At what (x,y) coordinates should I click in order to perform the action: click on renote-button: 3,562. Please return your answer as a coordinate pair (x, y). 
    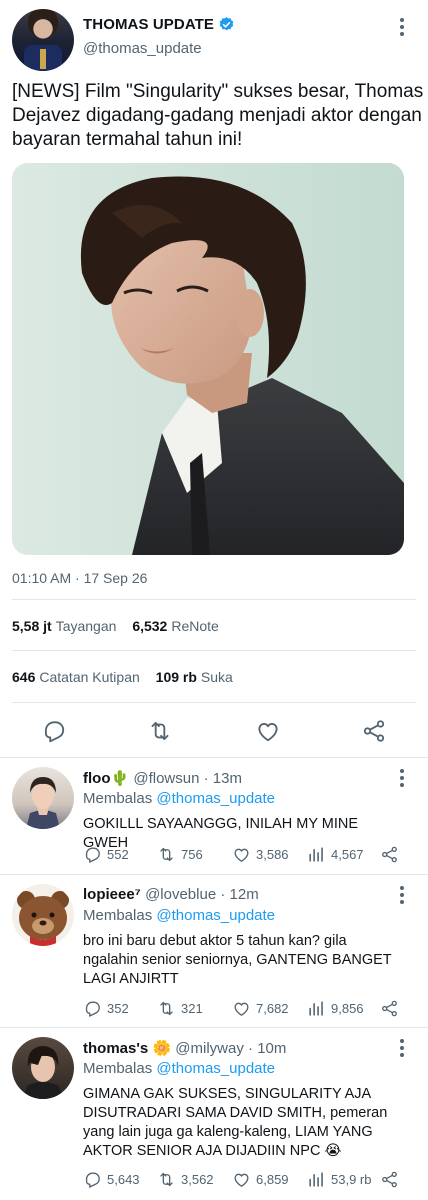
    Looking at the image, I should click on (185, 1179).